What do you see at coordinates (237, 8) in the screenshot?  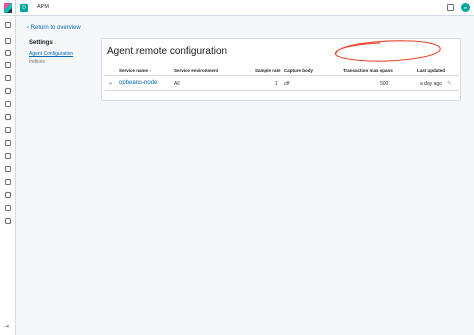 I see `top-header: D APM el` at bounding box center [237, 8].